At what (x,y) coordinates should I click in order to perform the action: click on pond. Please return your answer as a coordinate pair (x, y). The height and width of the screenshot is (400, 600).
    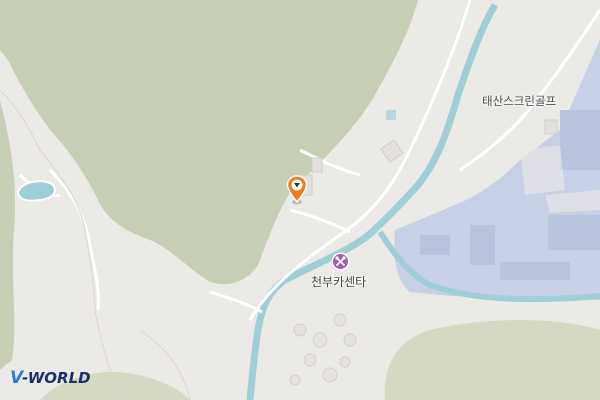
    Looking at the image, I should click on (36, 191).